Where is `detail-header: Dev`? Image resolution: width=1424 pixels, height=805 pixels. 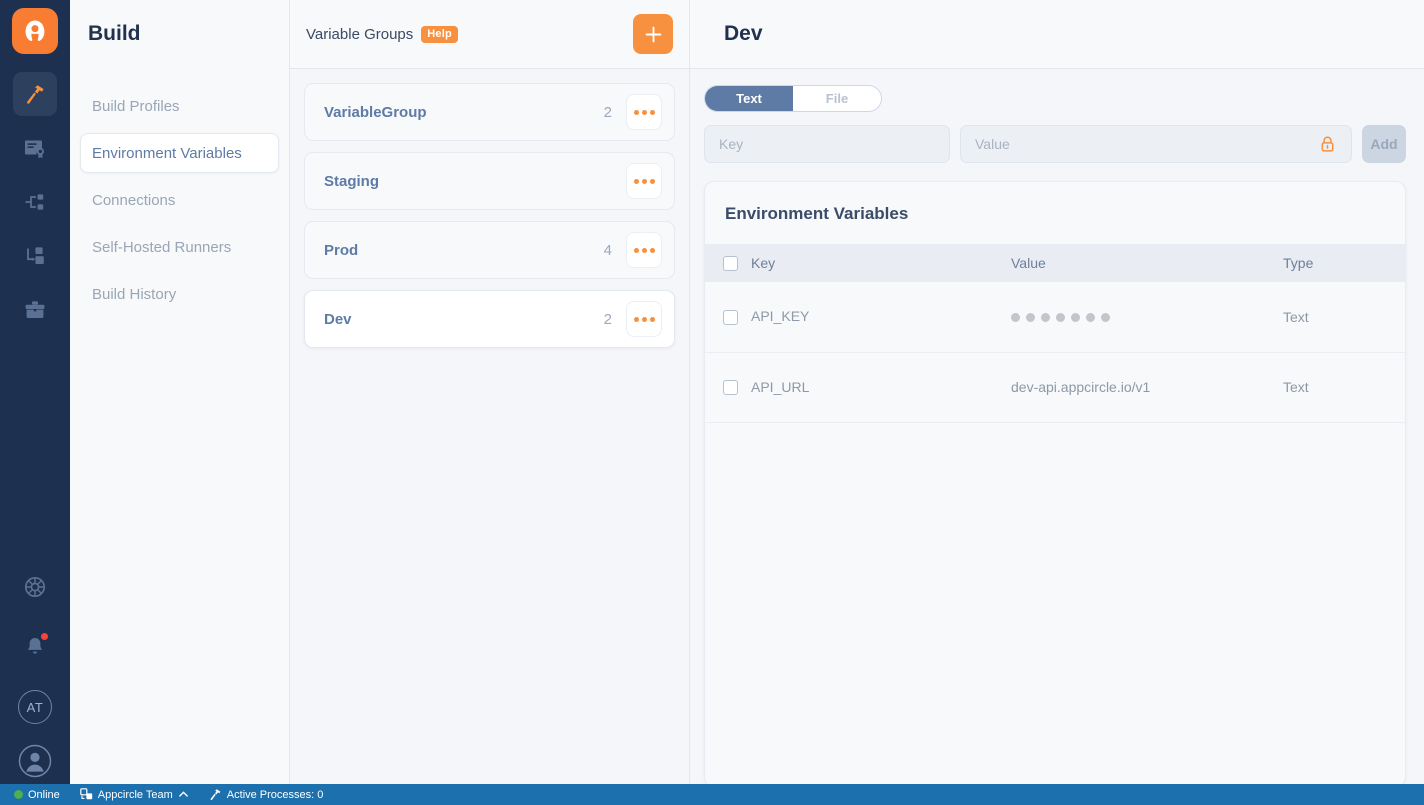
detail-header: Dev is located at coordinates (1057, 34).